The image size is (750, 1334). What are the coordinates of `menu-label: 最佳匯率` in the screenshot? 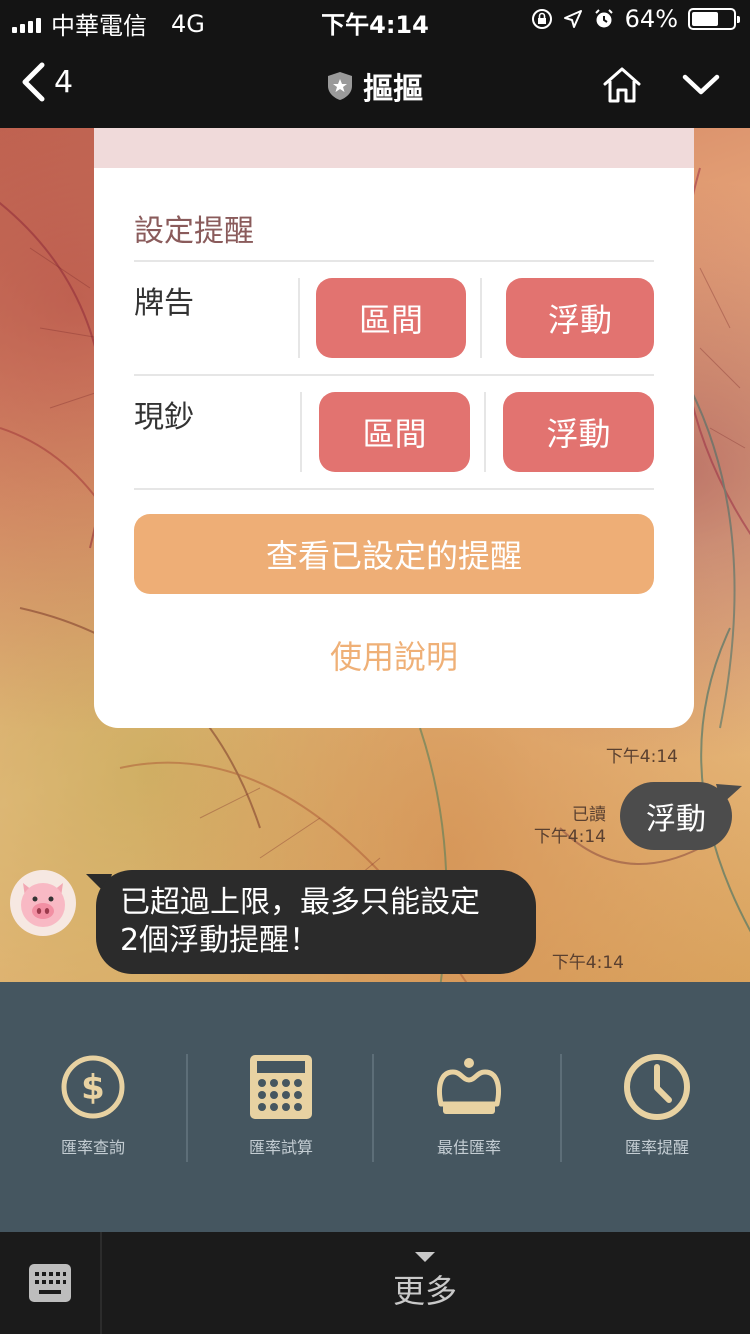 It's located at (468, 1147).